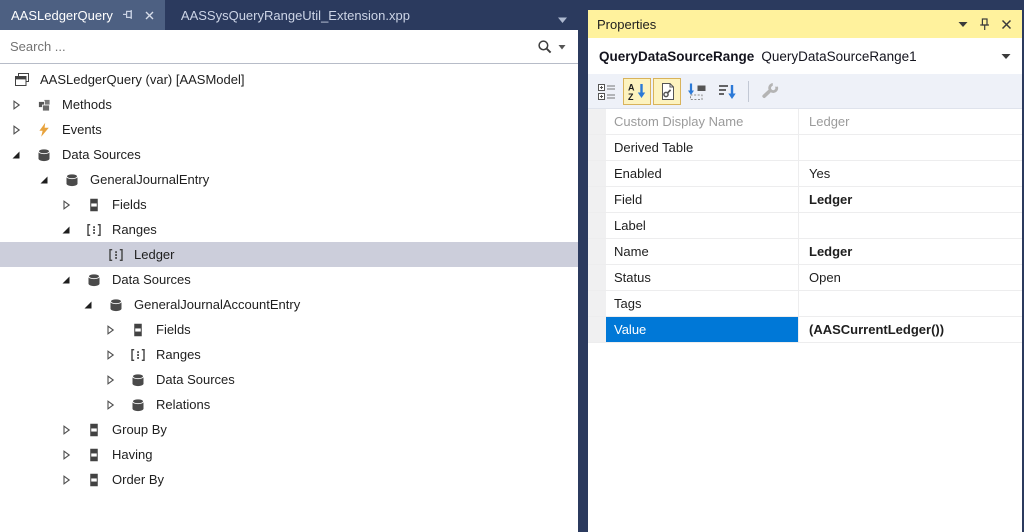  Describe the element at coordinates (702, 121) in the screenshot. I see `property-label: Custom Display Name` at that location.